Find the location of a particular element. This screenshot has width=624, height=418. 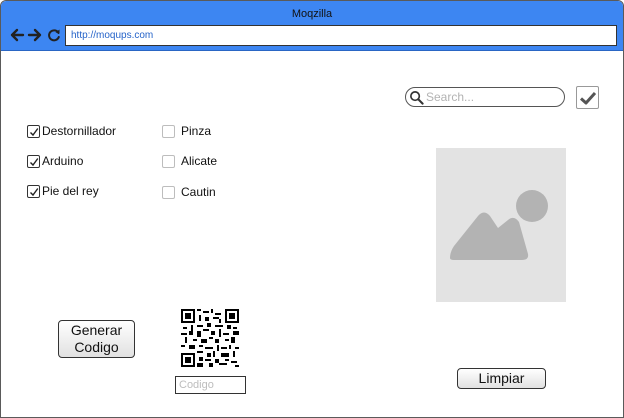

checkbox-pinza: Pinza is located at coordinates (186, 131).